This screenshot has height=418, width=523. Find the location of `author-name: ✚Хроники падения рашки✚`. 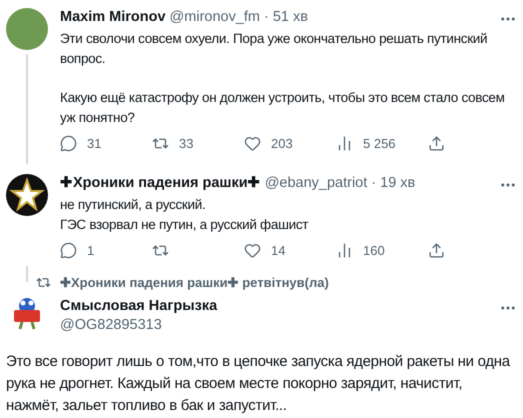

author-name: ✚Хроники падения рашки✚ is located at coordinates (160, 183).